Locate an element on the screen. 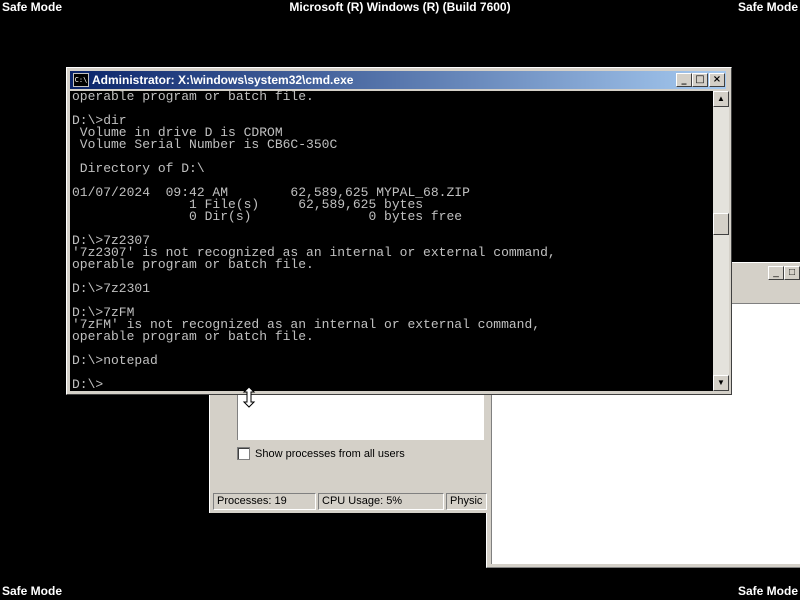 This screenshot has width=800, height=600. notepad-menubar is located at coordinates (767, 291).